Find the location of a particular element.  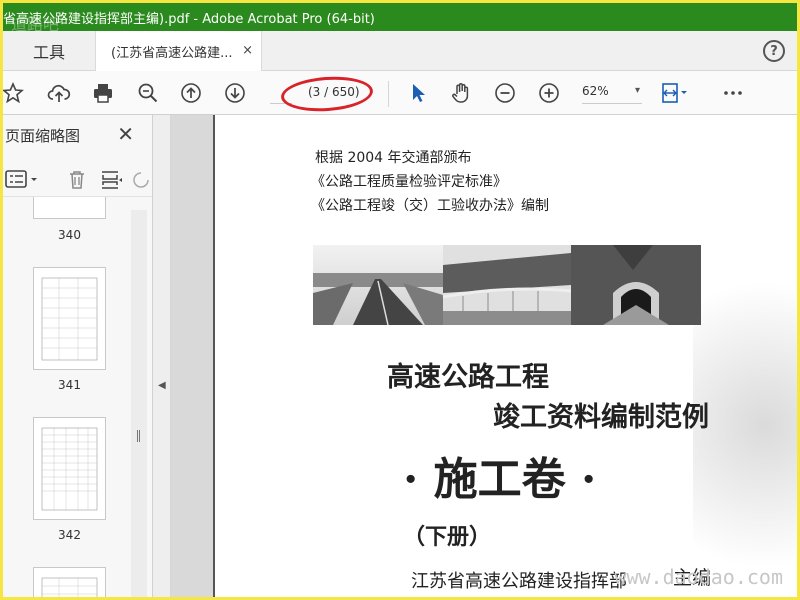

thumbnail-options-icon is located at coordinates (22, 180).